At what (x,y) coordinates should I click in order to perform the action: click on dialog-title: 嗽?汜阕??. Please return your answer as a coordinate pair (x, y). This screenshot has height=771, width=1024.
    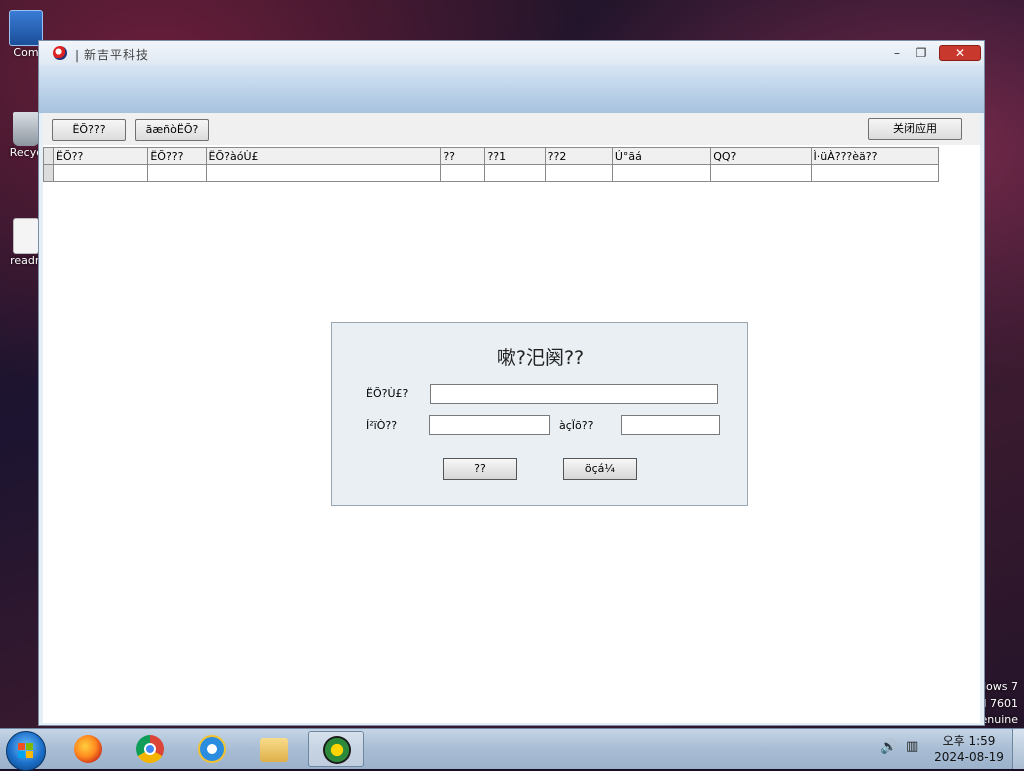
    Looking at the image, I should click on (540, 358).